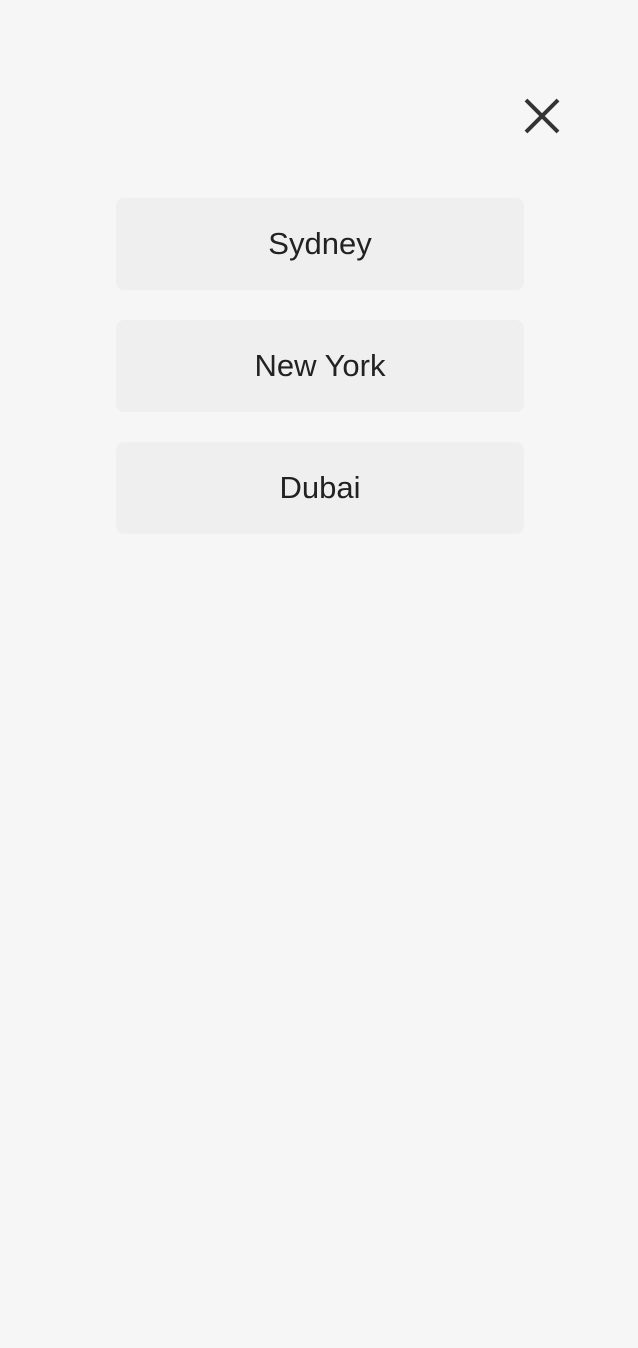  I want to click on city-label: New York, so click(320, 365).